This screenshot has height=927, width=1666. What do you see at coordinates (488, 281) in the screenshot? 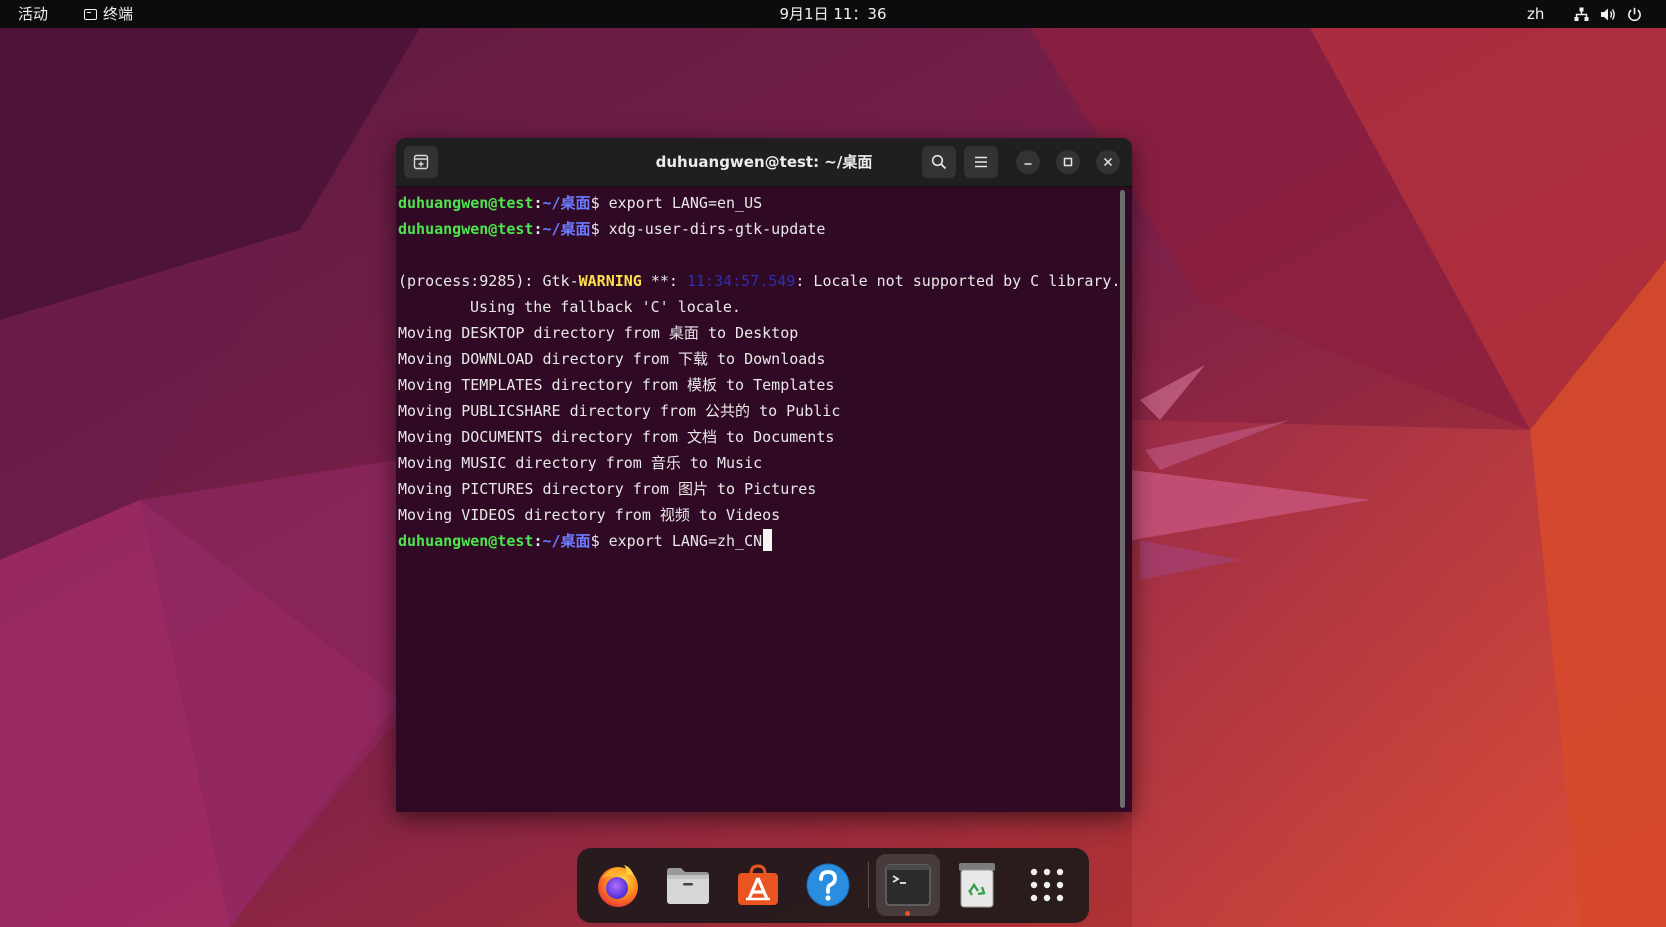
I see `warning-prefix: (process:9285): Gtk-` at bounding box center [488, 281].